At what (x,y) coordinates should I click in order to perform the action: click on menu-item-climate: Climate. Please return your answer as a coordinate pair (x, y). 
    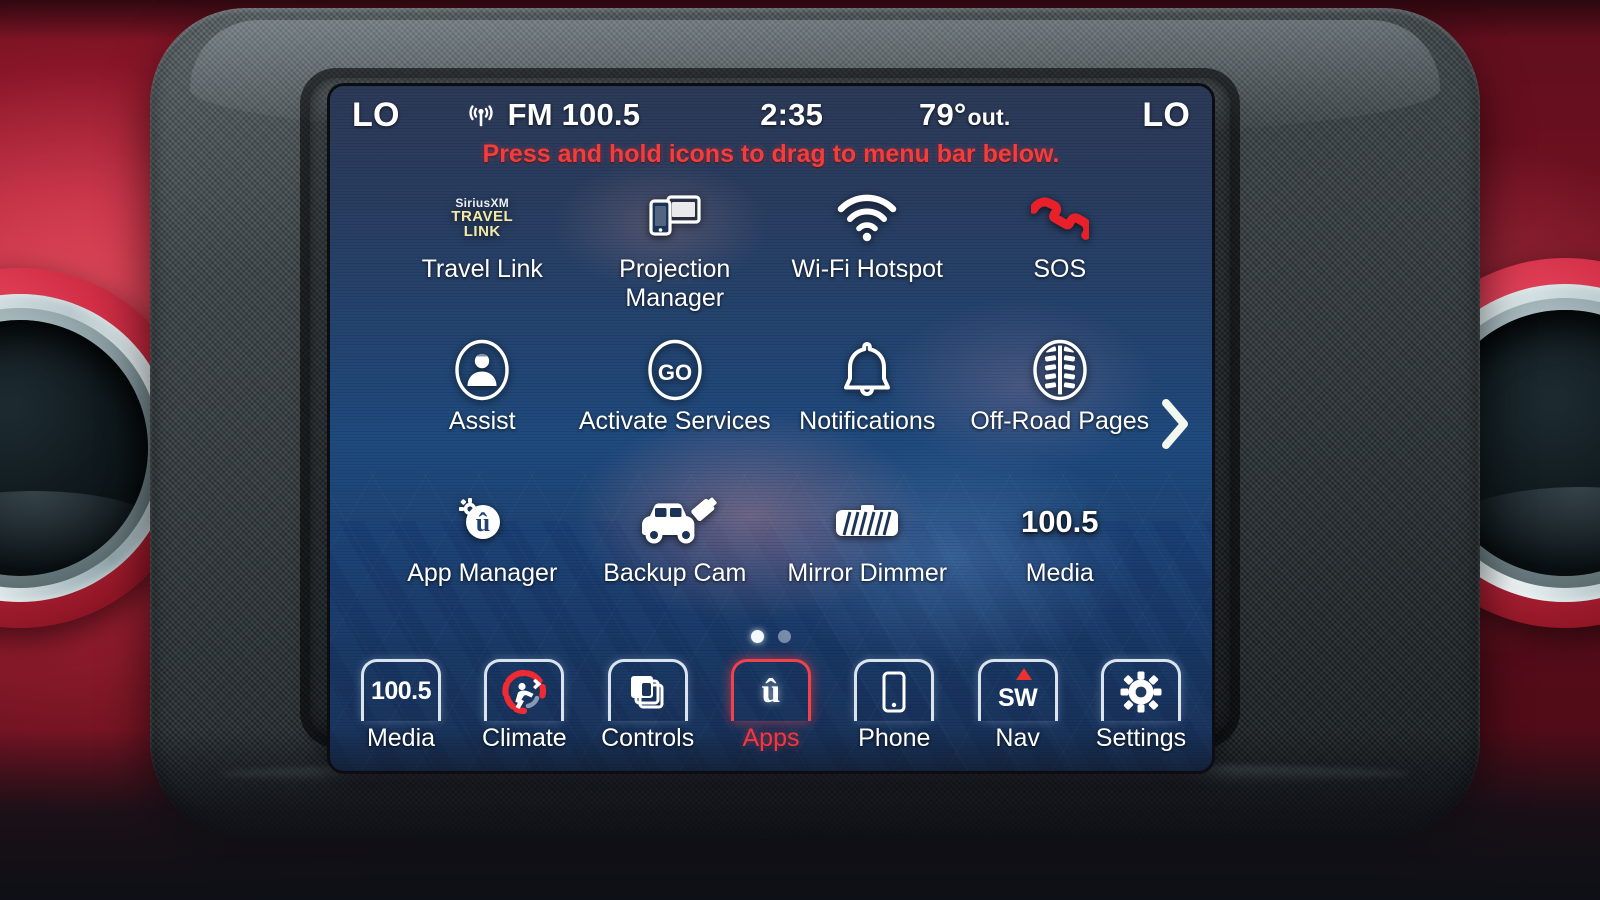
    Looking at the image, I should click on (524, 706).